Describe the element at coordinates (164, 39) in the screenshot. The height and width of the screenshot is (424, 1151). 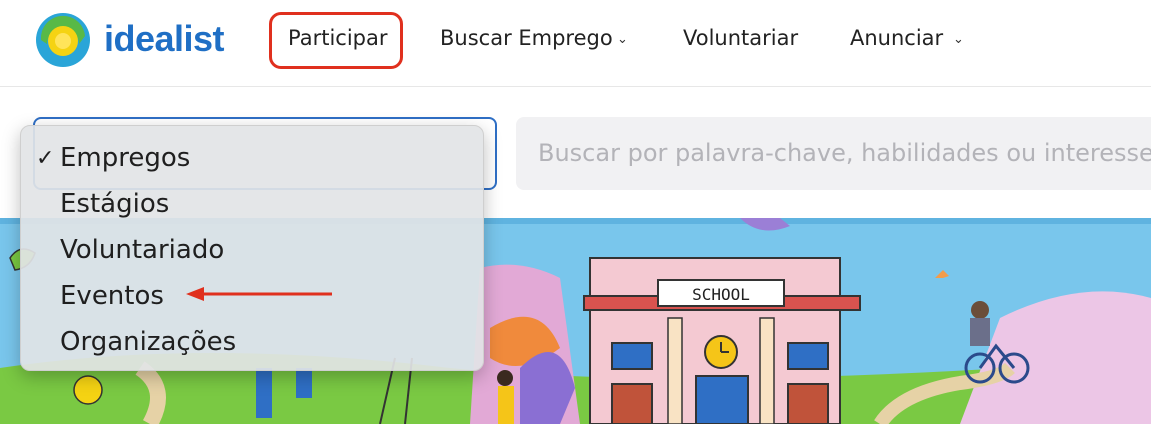
I see `brand-name: idealist` at that location.